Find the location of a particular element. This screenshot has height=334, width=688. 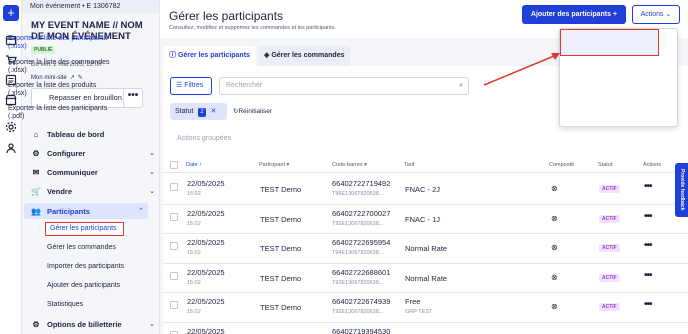

nav-item-communicate: ✉ Communiquer ⌄ is located at coordinates (95, 172).